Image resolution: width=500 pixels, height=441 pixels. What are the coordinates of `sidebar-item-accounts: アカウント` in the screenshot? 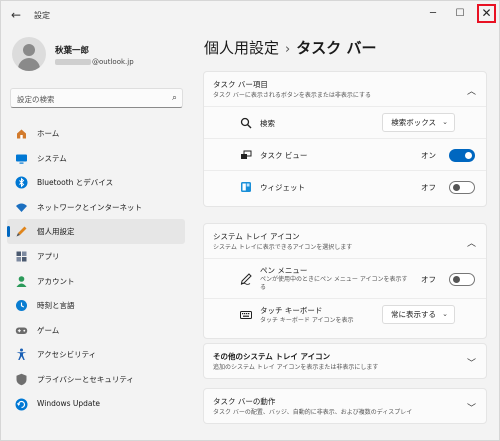 It's located at (96, 281).